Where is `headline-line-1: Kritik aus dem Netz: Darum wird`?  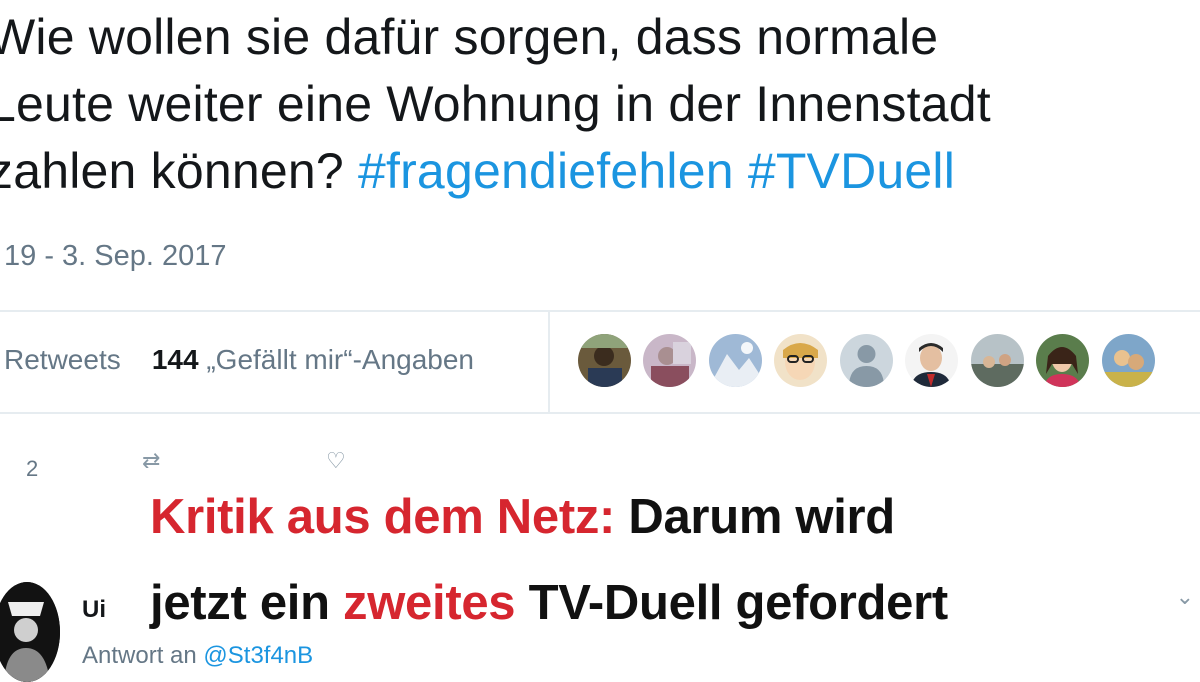 headline-line-1: Kritik aus dem Netz: Darum wird is located at coordinates (630, 517).